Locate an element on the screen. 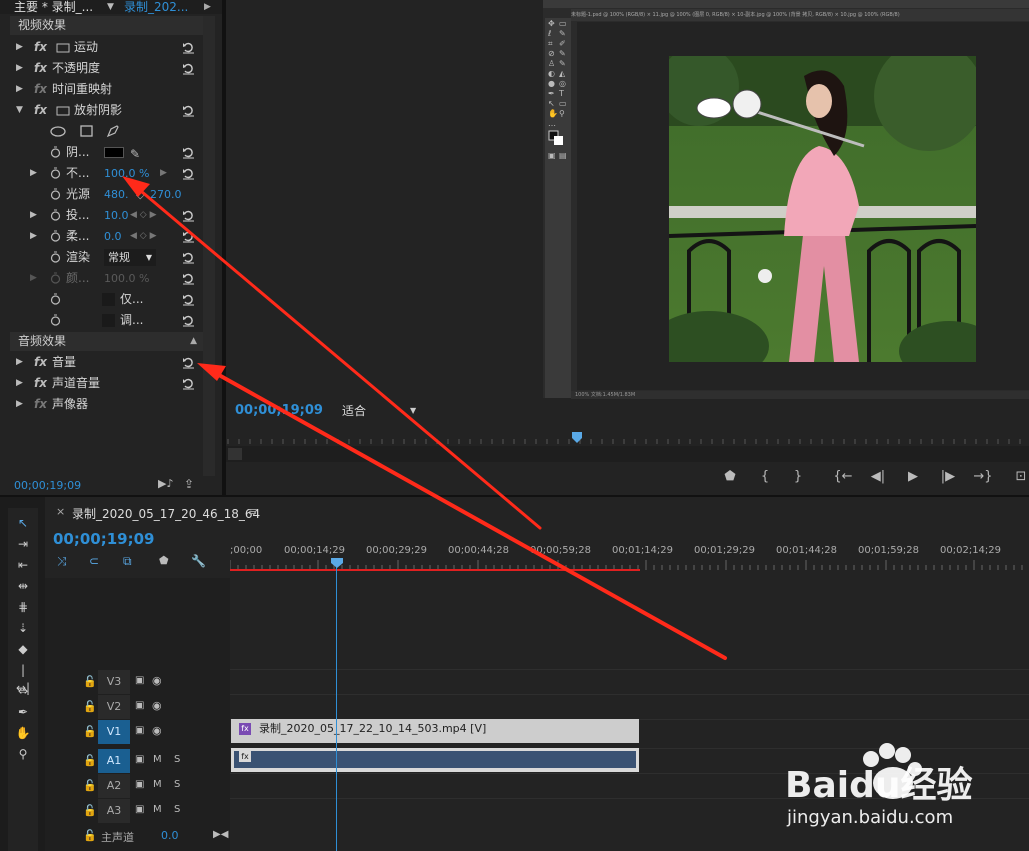 This screenshot has width=1029, height=851. razor-icon: ⇣ is located at coordinates (23, 628).